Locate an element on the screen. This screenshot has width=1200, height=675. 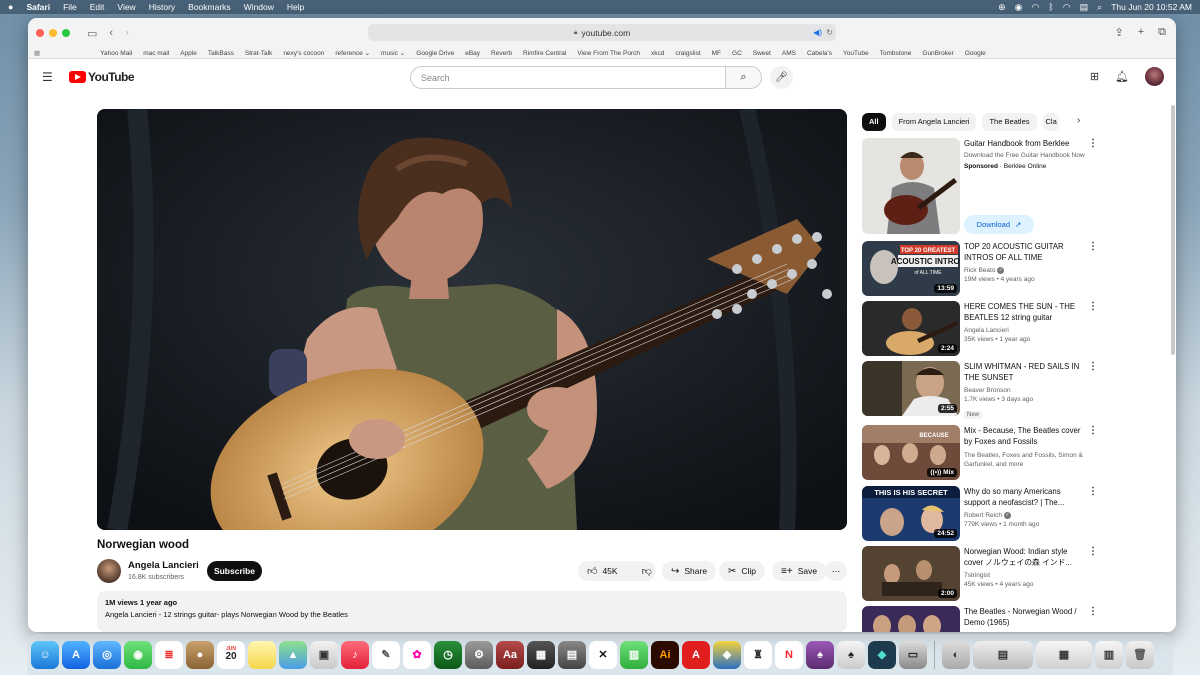
calculator-icon: ▤ is located at coordinates (572, 654).